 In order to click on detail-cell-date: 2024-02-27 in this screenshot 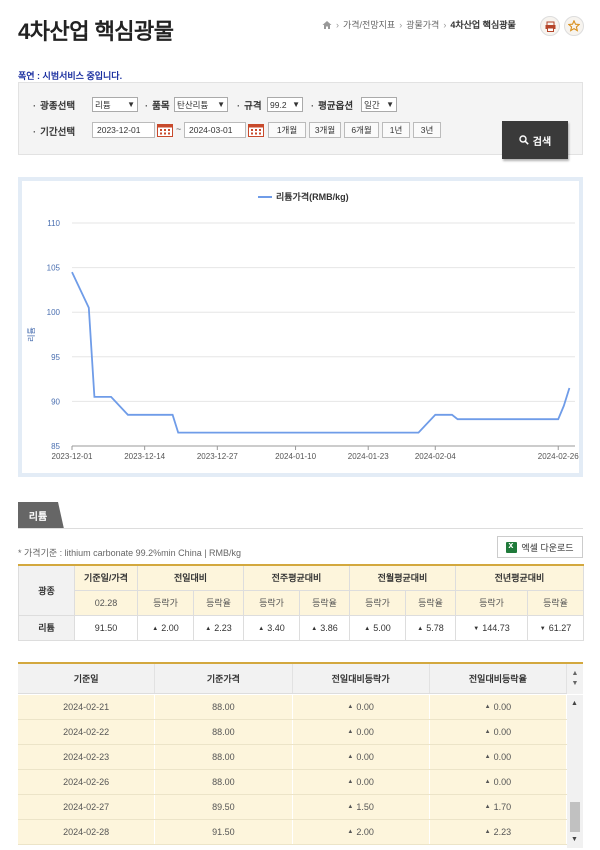, I will do `click(87, 807)`.